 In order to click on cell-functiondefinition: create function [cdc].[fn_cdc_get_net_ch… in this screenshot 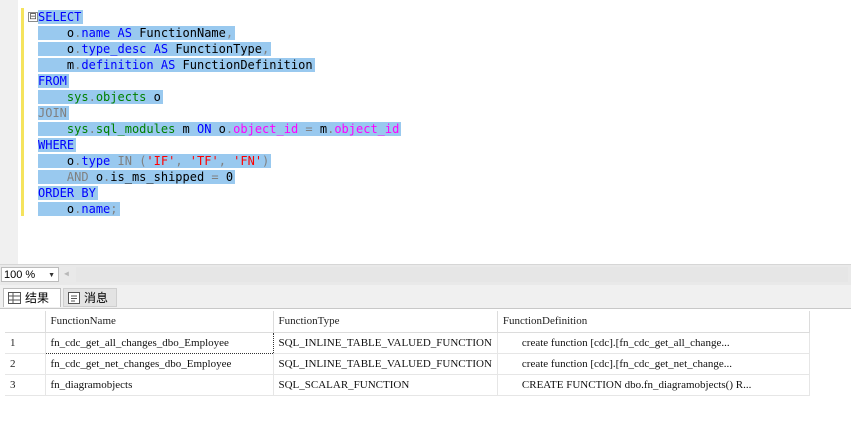, I will do `click(653, 364)`.